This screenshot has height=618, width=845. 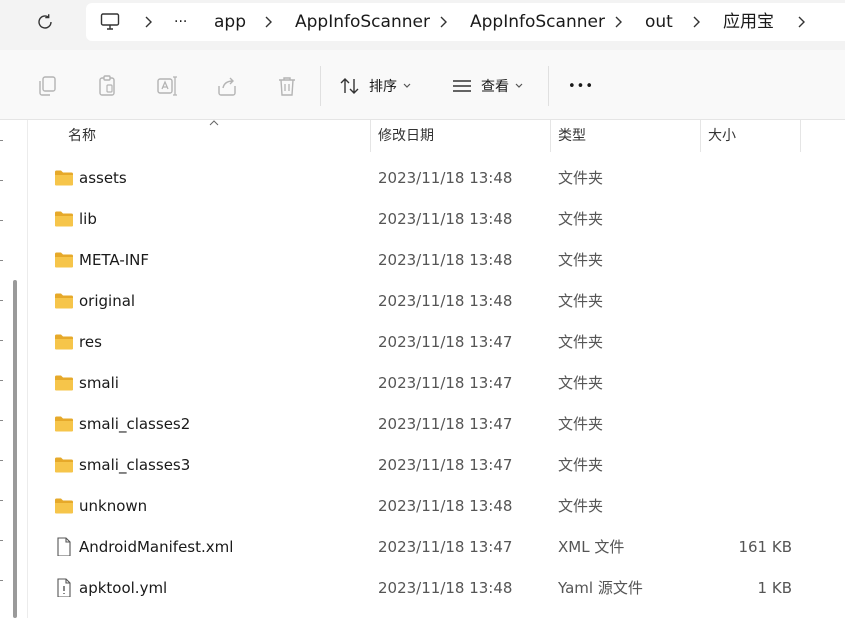 I want to click on file-row: META-INF 2023/11/18 13:48 文件夹, so click(x=436, y=260).